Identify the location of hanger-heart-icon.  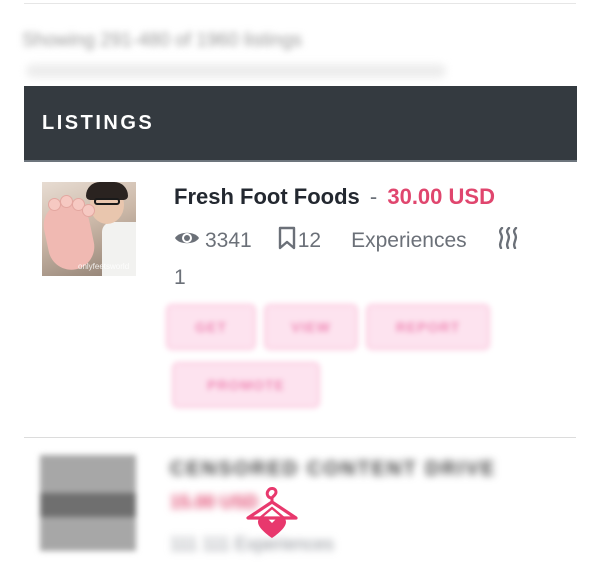
(272, 513).